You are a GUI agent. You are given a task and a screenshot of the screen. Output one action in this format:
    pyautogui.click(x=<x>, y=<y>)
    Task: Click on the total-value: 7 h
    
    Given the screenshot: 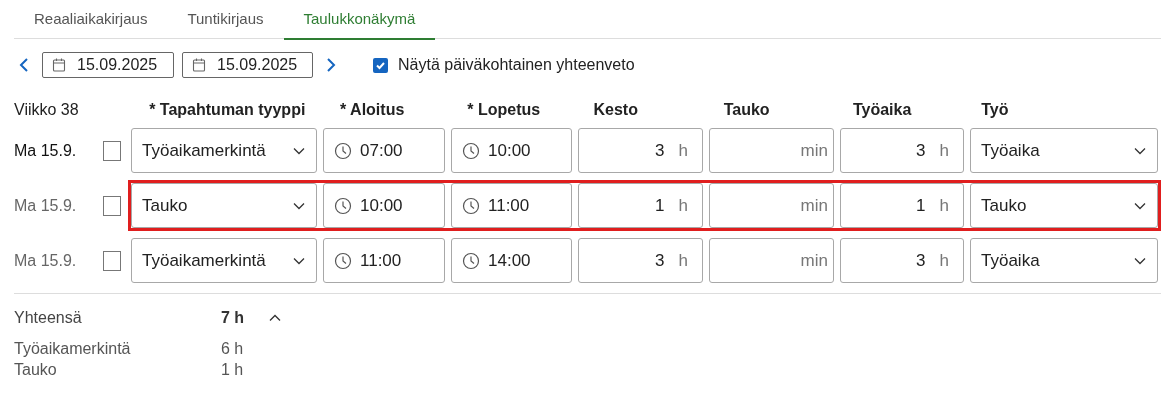 What is the action you would take?
    pyautogui.click(x=233, y=318)
    